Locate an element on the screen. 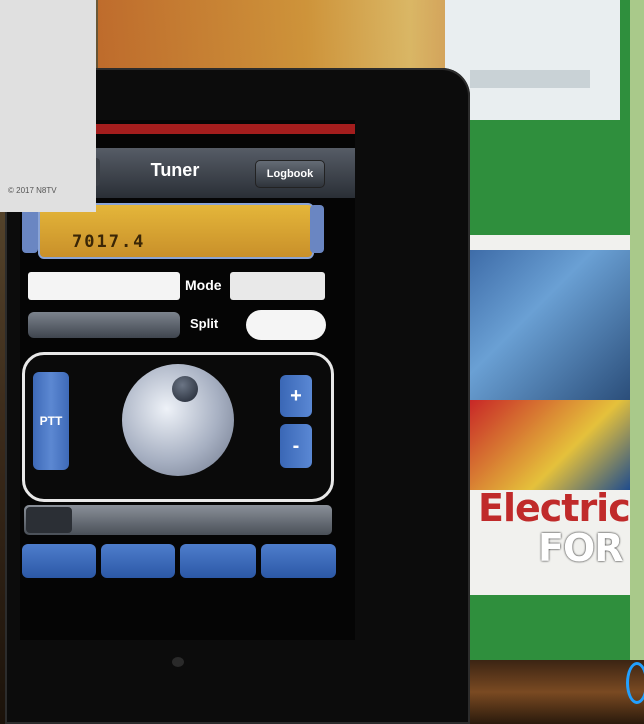 This screenshot has height=724, width=644. home-button is located at coordinates (178, 662).